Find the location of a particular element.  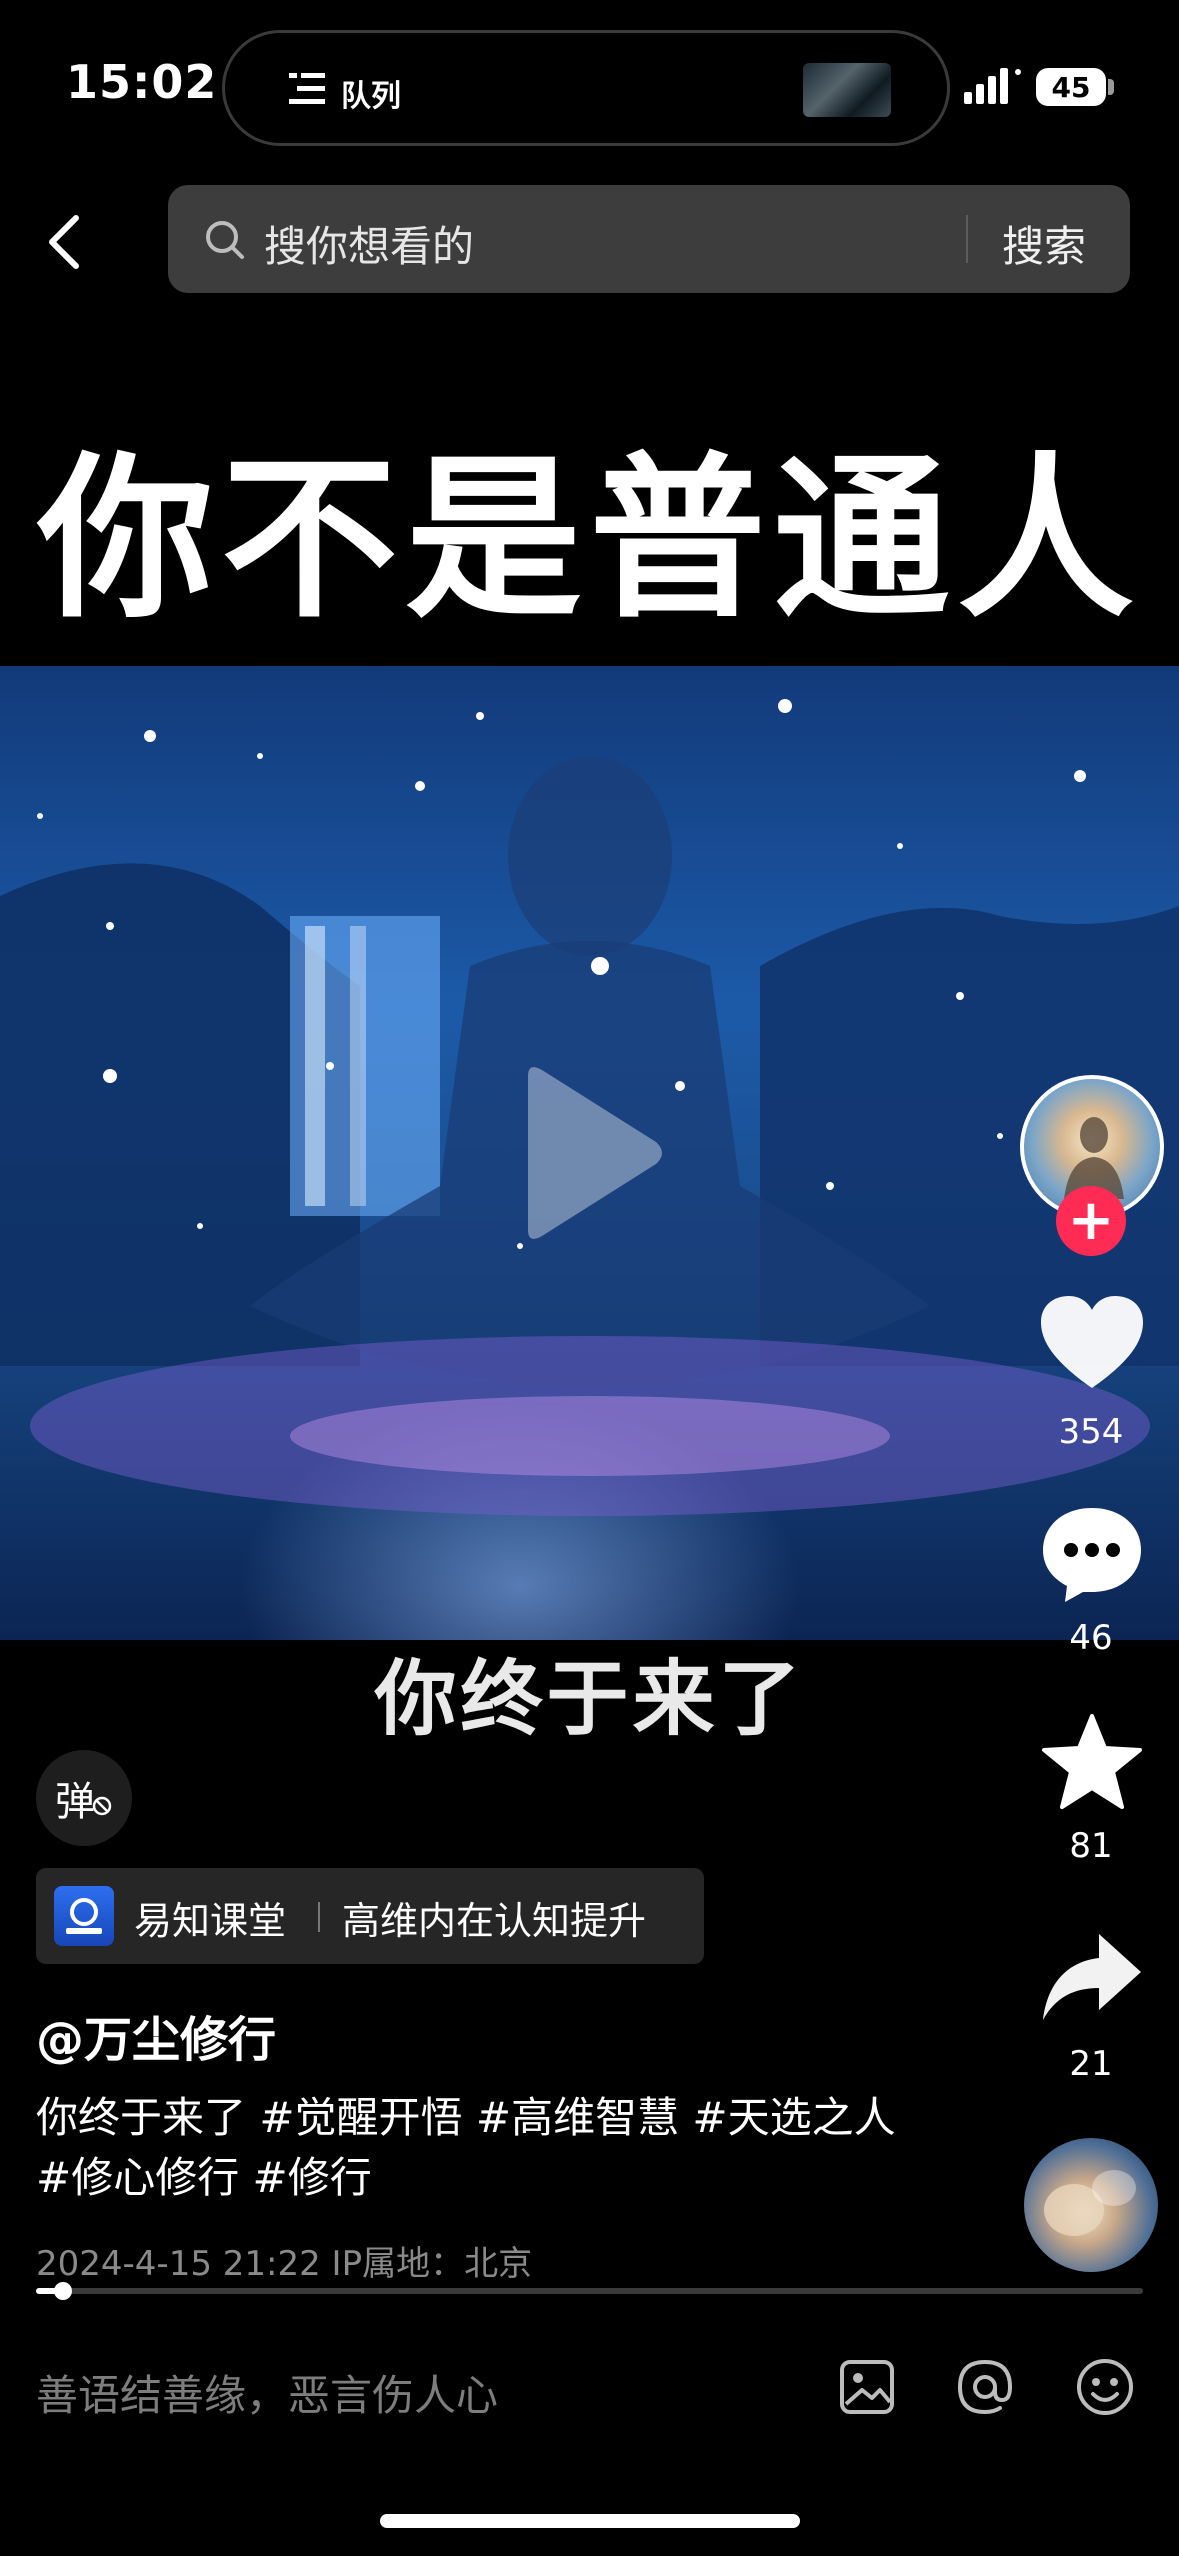

post-meta: 2024-4-15 21:22 IP属地：北京 is located at coordinates (284, 2264).